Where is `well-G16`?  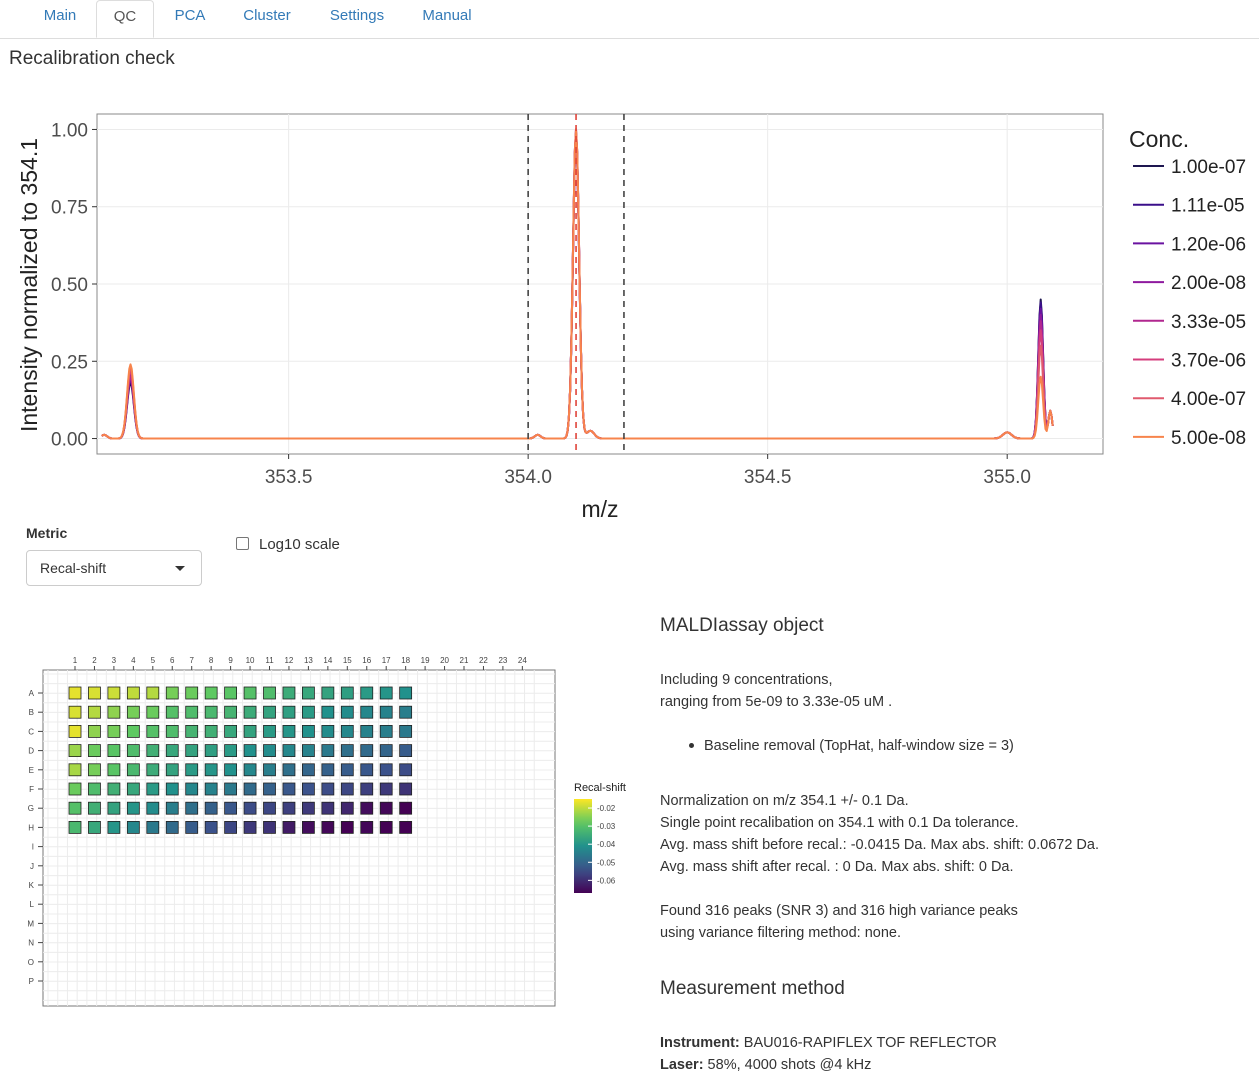
well-G16 is located at coordinates (367, 808).